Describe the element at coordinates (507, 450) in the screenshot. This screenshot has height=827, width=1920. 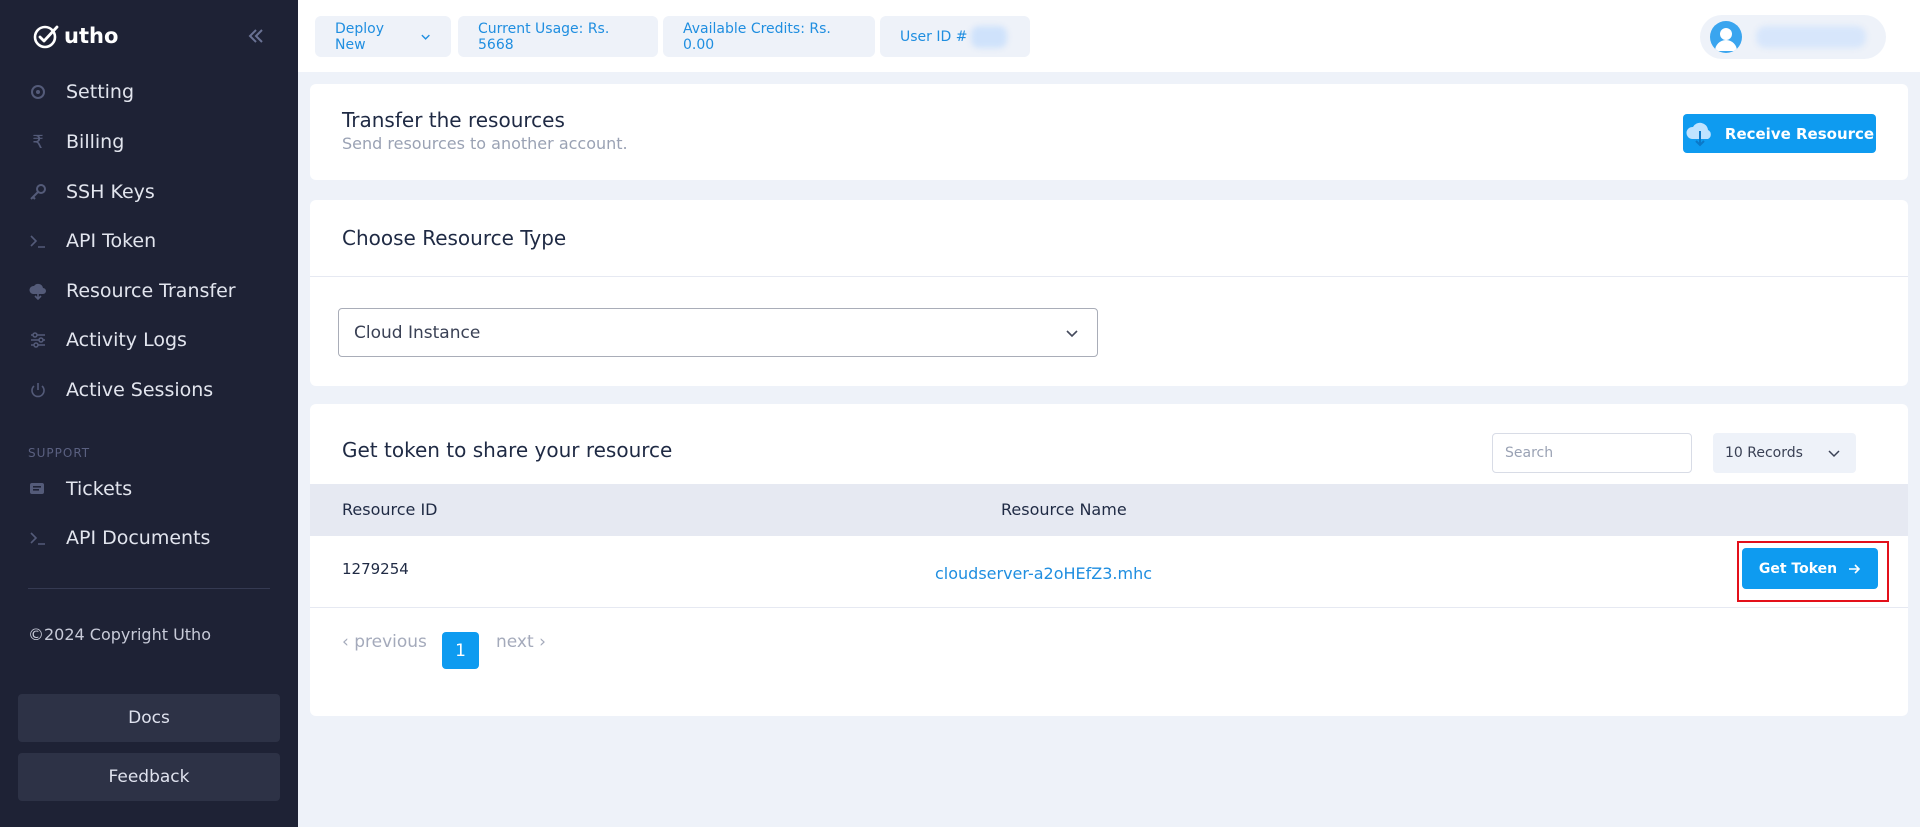
I see `get-token-title: Get token to share your resource` at that location.